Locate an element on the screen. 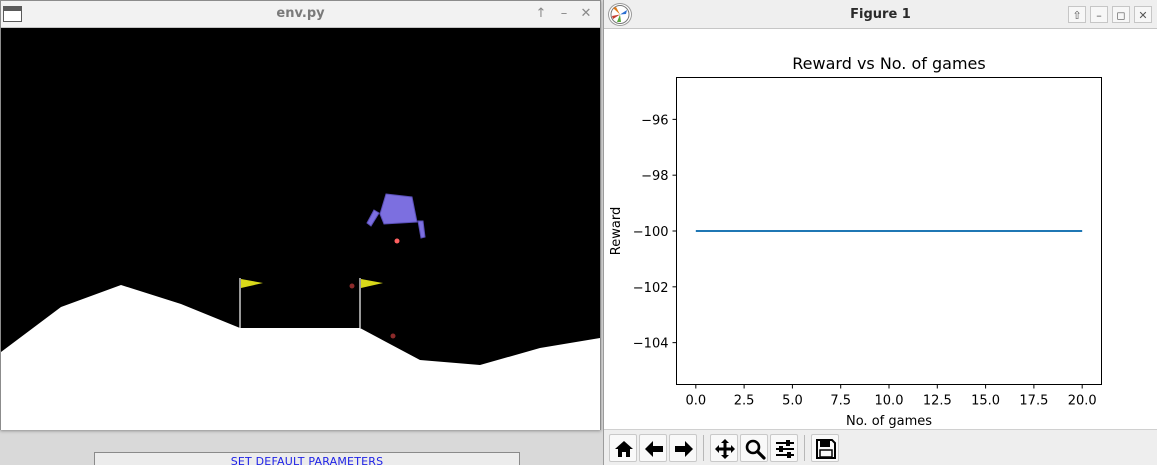 The height and width of the screenshot is (465, 1157). forward-button is located at coordinates (683, 448).